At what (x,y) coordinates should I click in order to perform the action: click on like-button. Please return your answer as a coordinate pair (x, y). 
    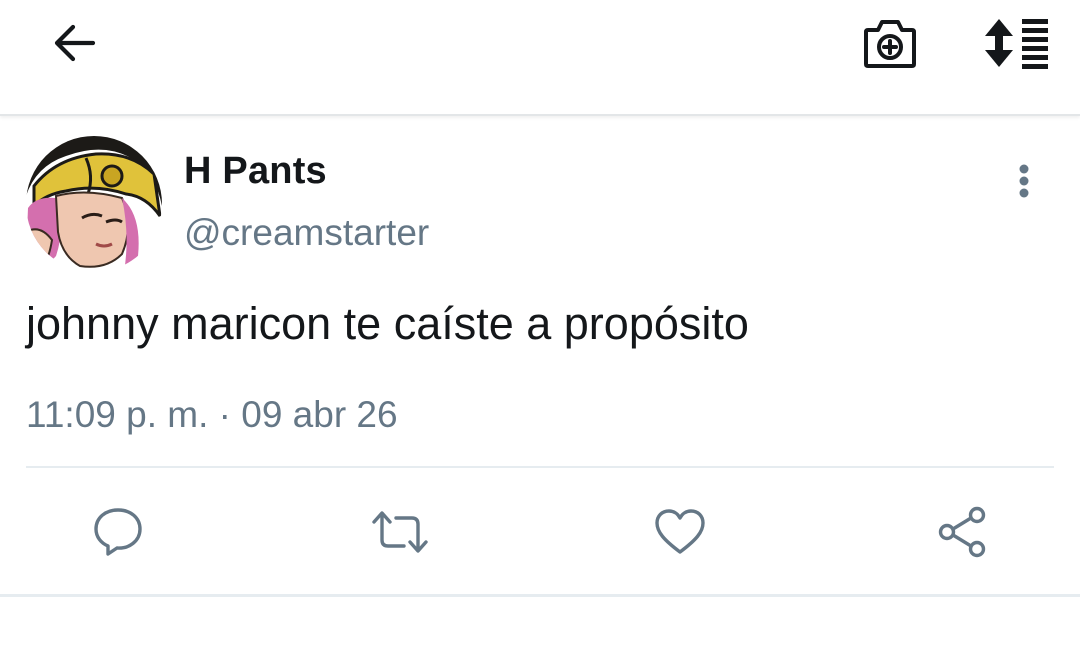
    Looking at the image, I should click on (680, 532).